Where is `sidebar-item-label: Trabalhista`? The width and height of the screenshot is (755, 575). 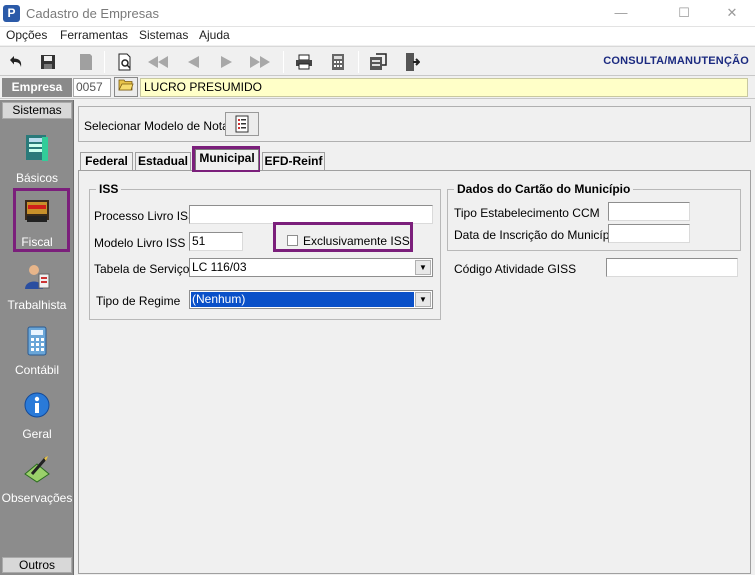
sidebar-item-label: Trabalhista is located at coordinates (37, 305).